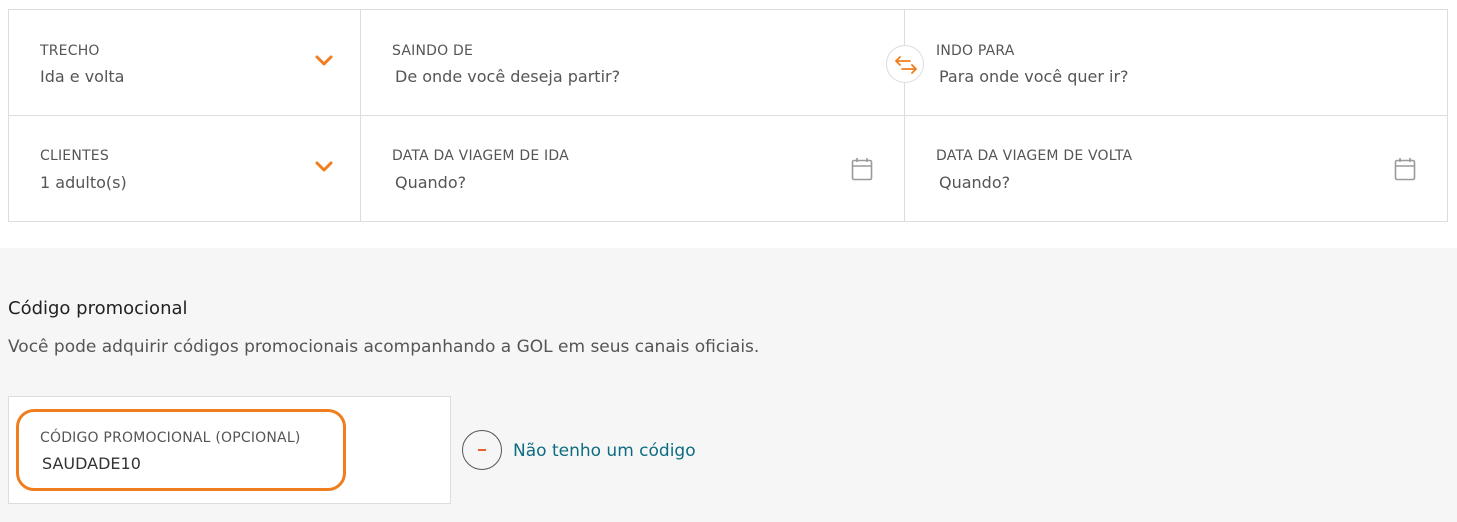 This screenshot has height=522, width=1457. Describe the element at coordinates (185, 63) in the screenshot. I see `trecho-select: TRECHO Ida e volta` at that location.